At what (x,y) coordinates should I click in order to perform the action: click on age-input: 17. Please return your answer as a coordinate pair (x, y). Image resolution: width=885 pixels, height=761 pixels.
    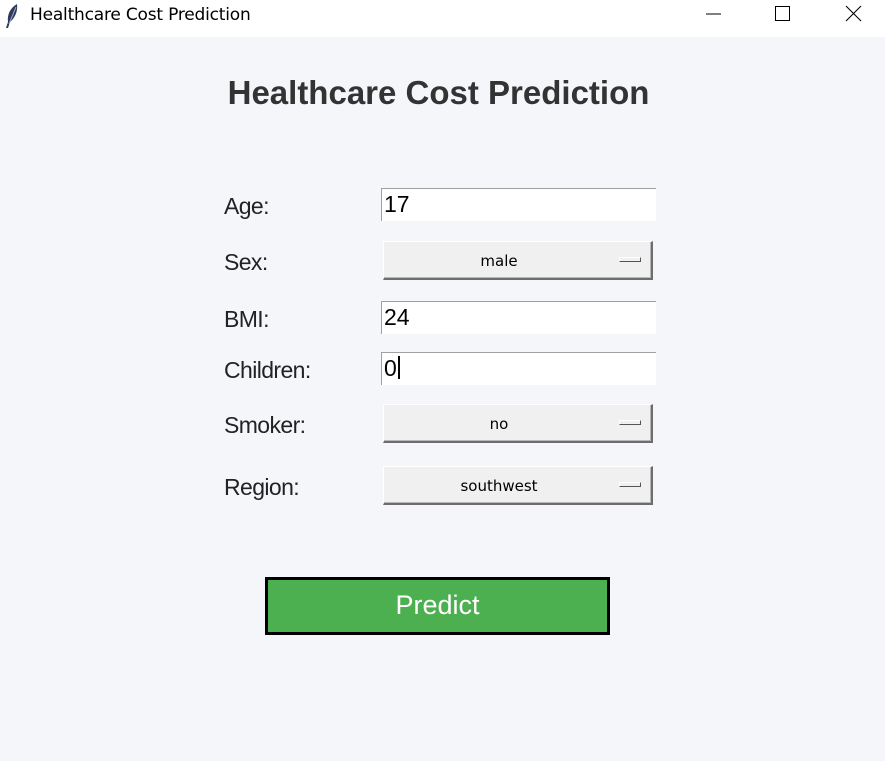
    Looking at the image, I should click on (518, 204).